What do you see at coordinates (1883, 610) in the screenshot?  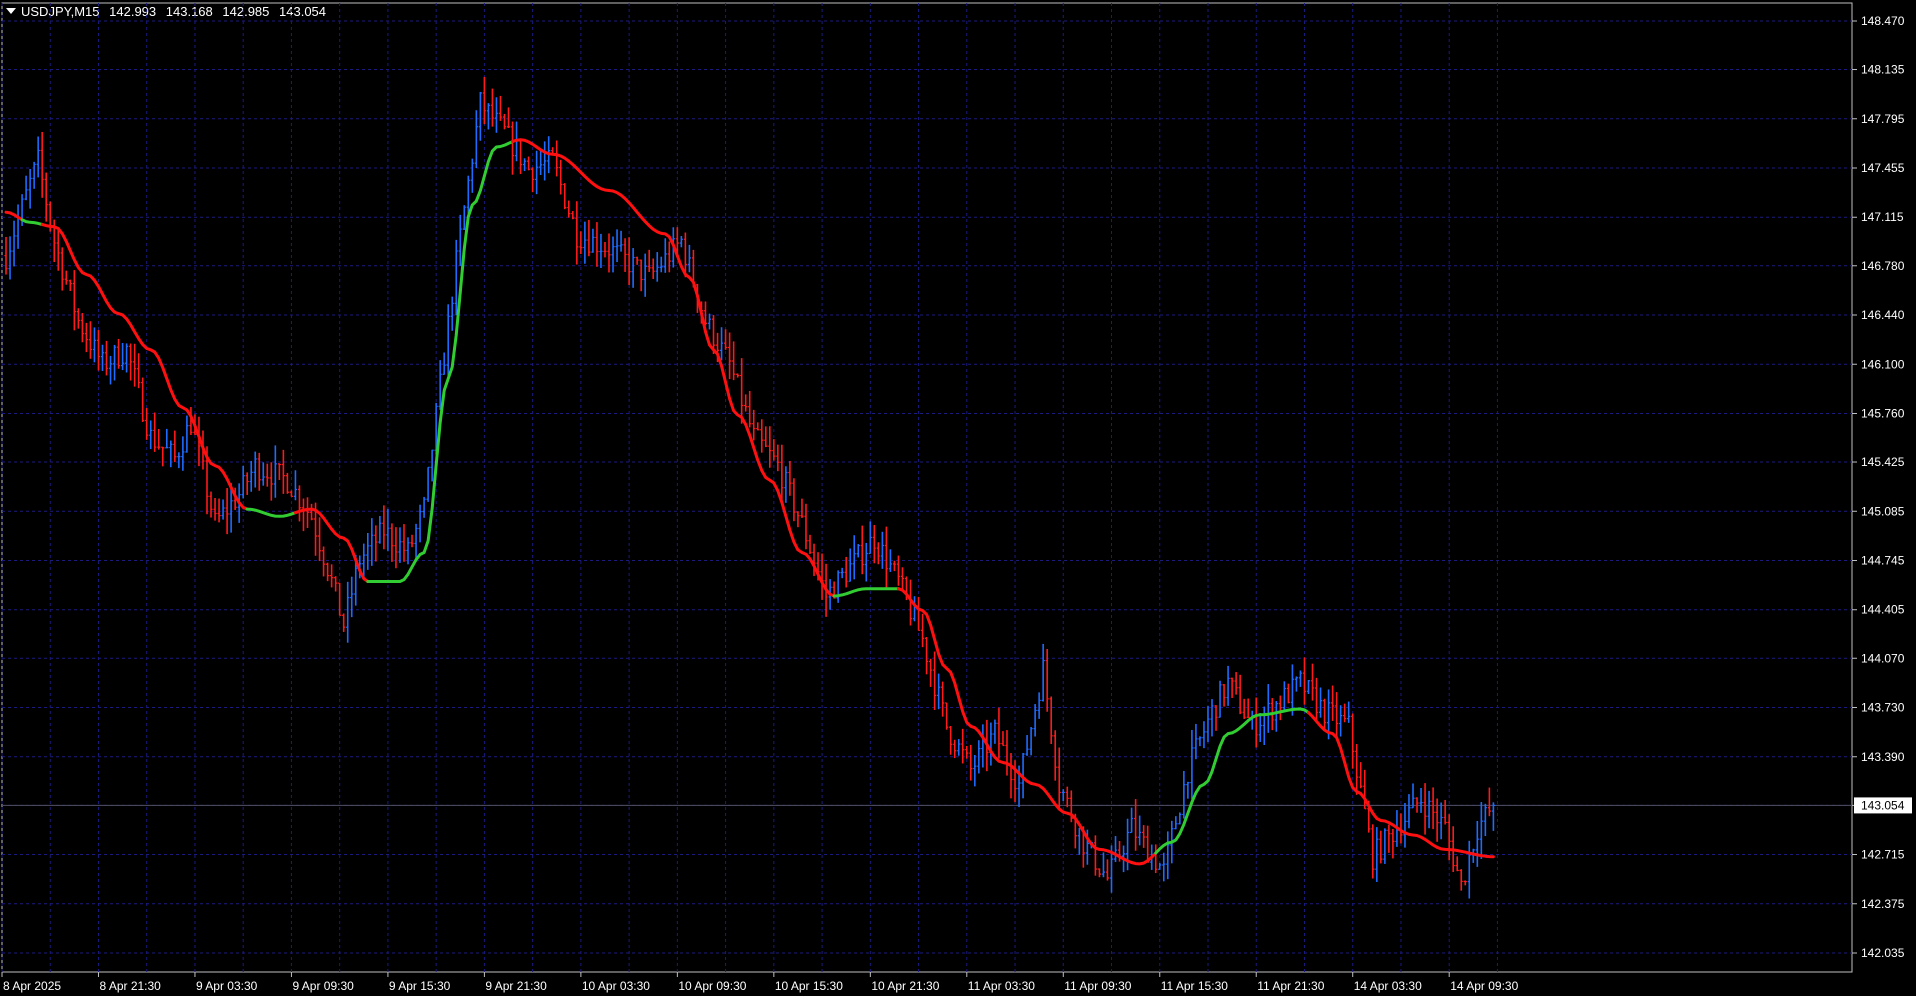 I see `y-tick-label: 144.405` at bounding box center [1883, 610].